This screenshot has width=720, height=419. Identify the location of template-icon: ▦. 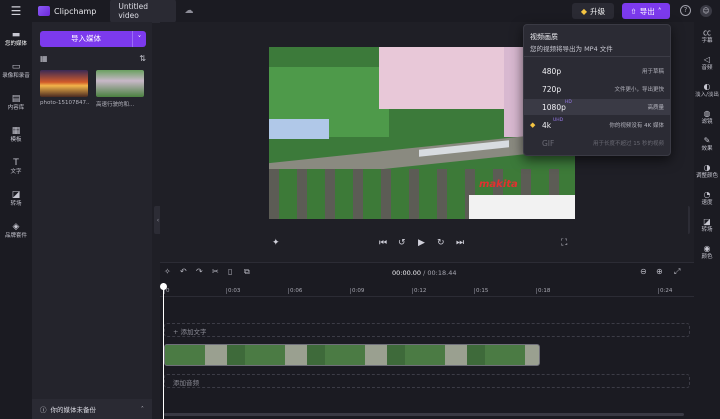
(16, 130).